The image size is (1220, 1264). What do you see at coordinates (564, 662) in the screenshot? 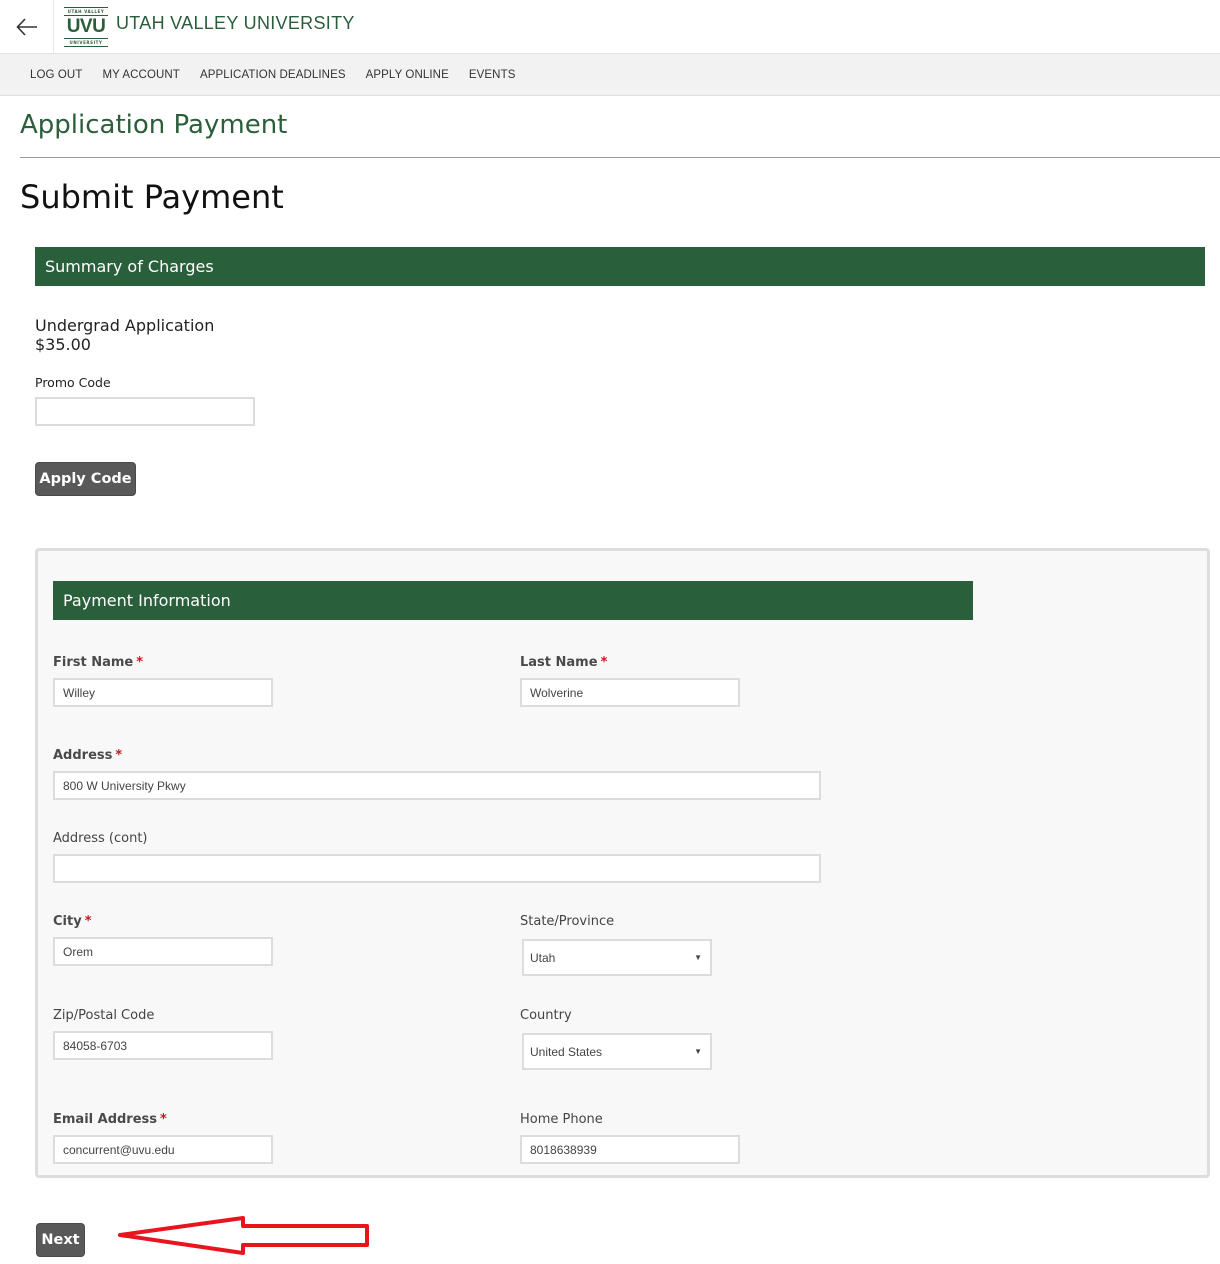
I see `last-name-label: Last Name *` at bounding box center [564, 662].